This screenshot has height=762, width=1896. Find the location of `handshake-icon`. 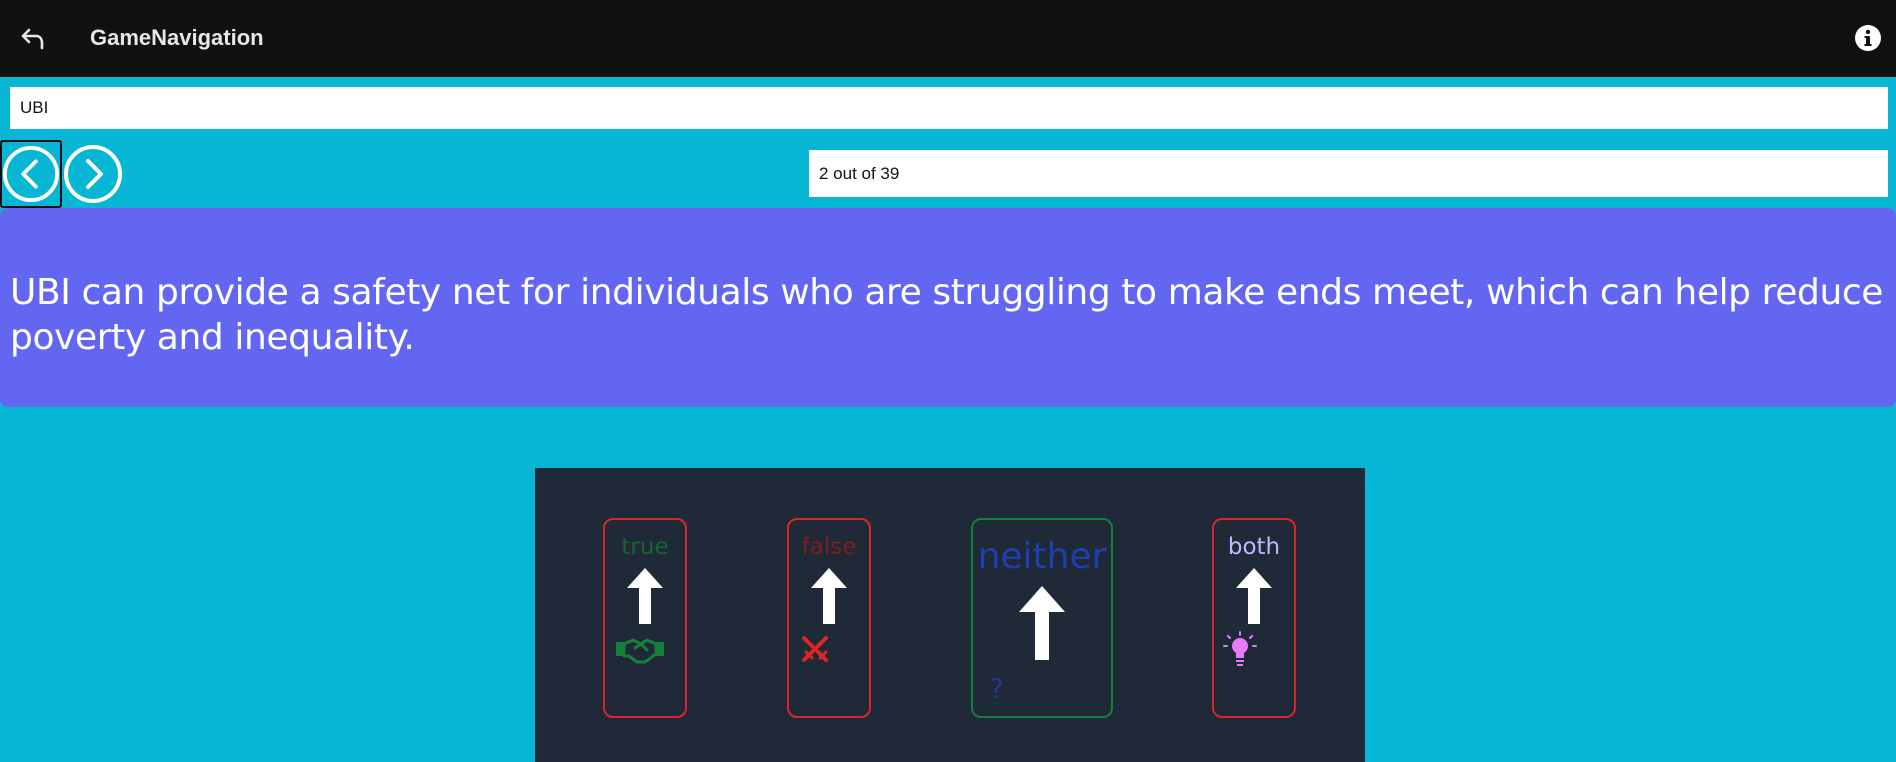

handshake-icon is located at coordinates (640, 651).